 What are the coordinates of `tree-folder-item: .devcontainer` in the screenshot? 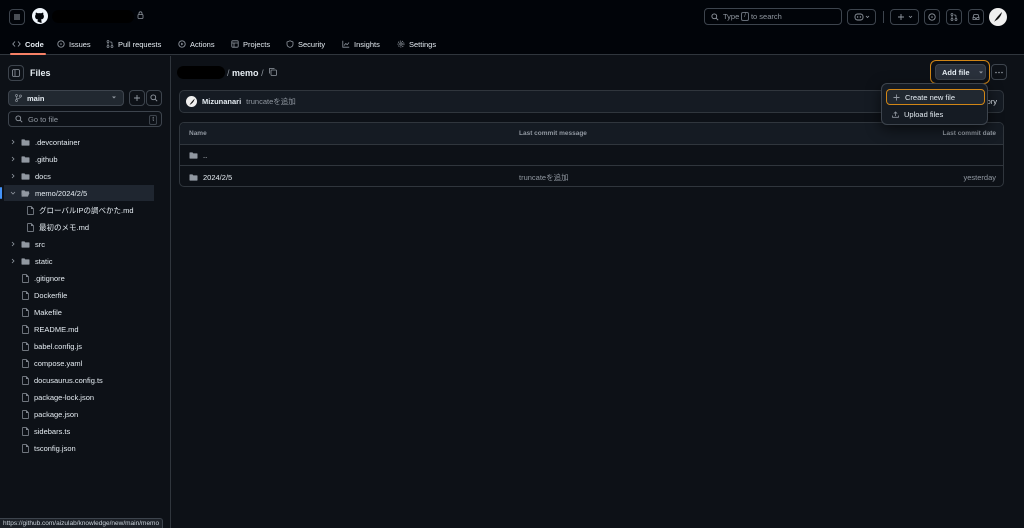 It's located at (45, 142).